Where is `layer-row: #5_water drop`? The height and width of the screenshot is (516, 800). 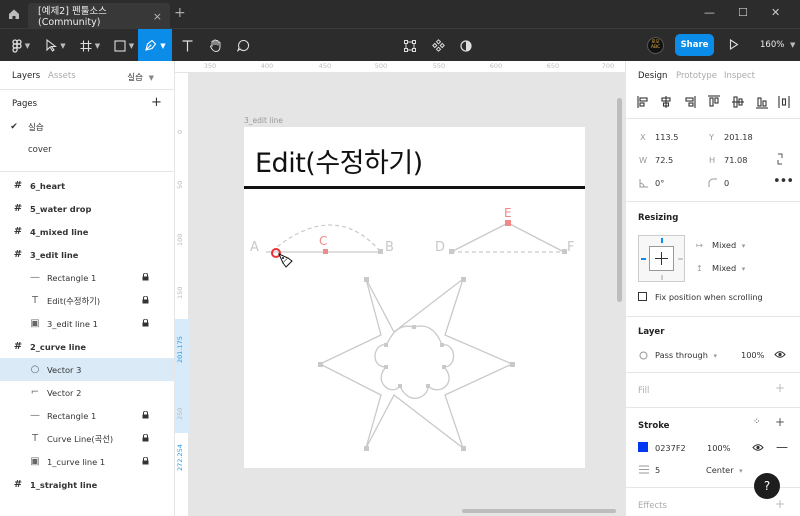 layer-row: #5_water drop is located at coordinates (87, 208).